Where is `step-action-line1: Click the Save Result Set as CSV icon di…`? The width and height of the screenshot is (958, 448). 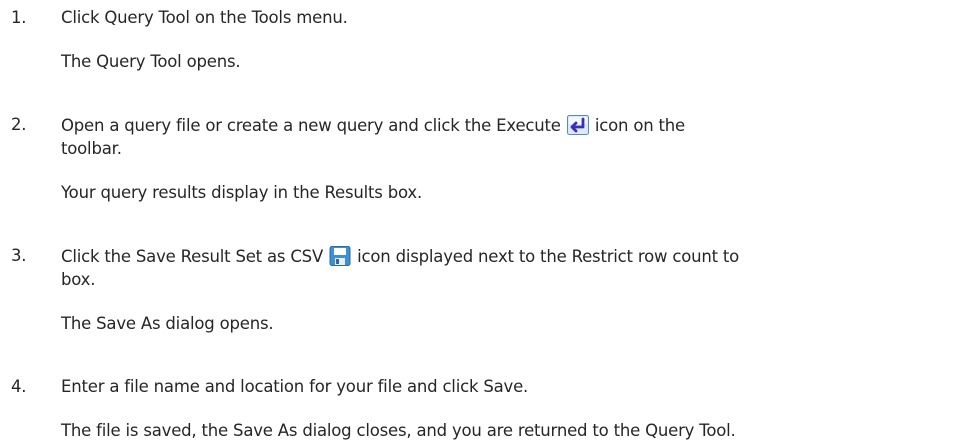
step-action-line1: Click the Save Result Set as CSV icon di… is located at coordinates (400, 256).